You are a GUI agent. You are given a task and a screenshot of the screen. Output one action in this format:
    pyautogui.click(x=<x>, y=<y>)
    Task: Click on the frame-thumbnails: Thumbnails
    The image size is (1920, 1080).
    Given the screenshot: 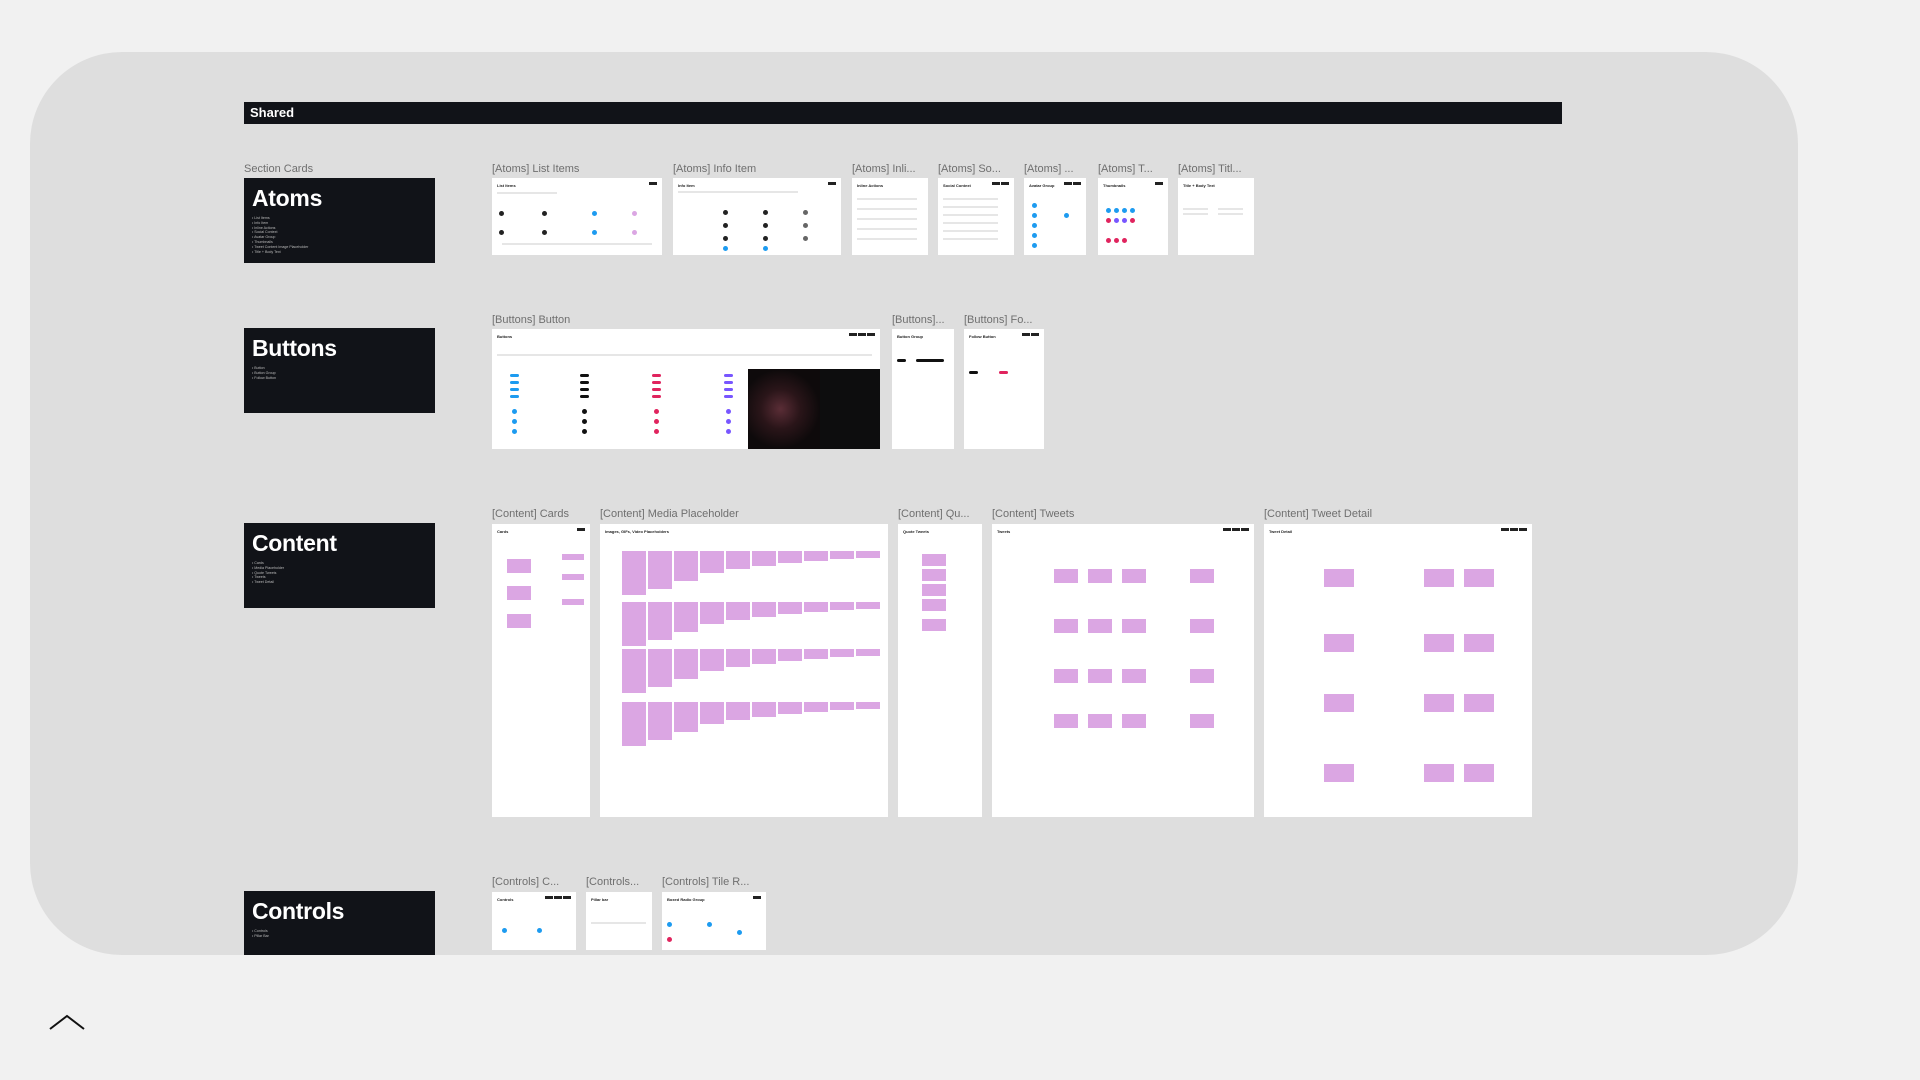 What is the action you would take?
    pyautogui.click(x=1133, y=216)
    